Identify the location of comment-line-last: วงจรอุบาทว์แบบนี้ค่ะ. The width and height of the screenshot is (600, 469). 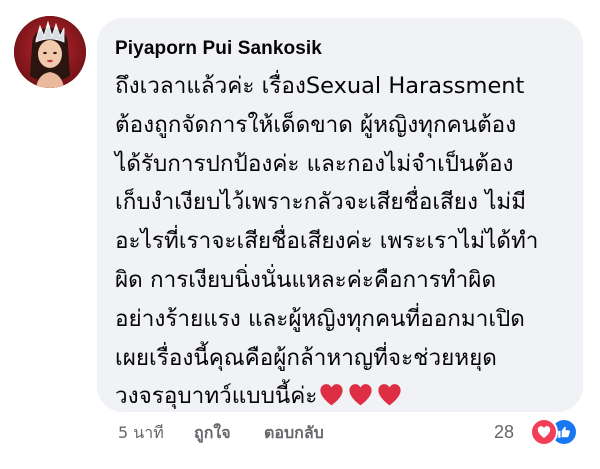
(341, 396).